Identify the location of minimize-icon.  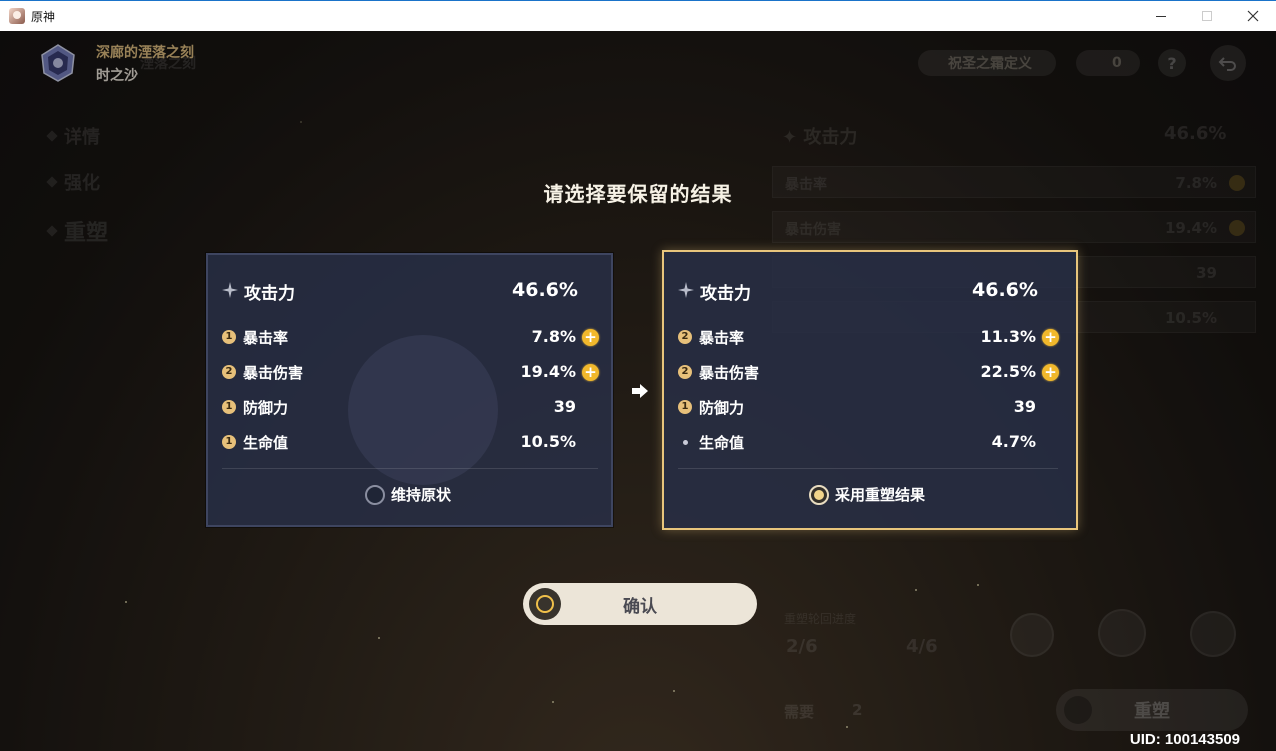
(1161, 16).